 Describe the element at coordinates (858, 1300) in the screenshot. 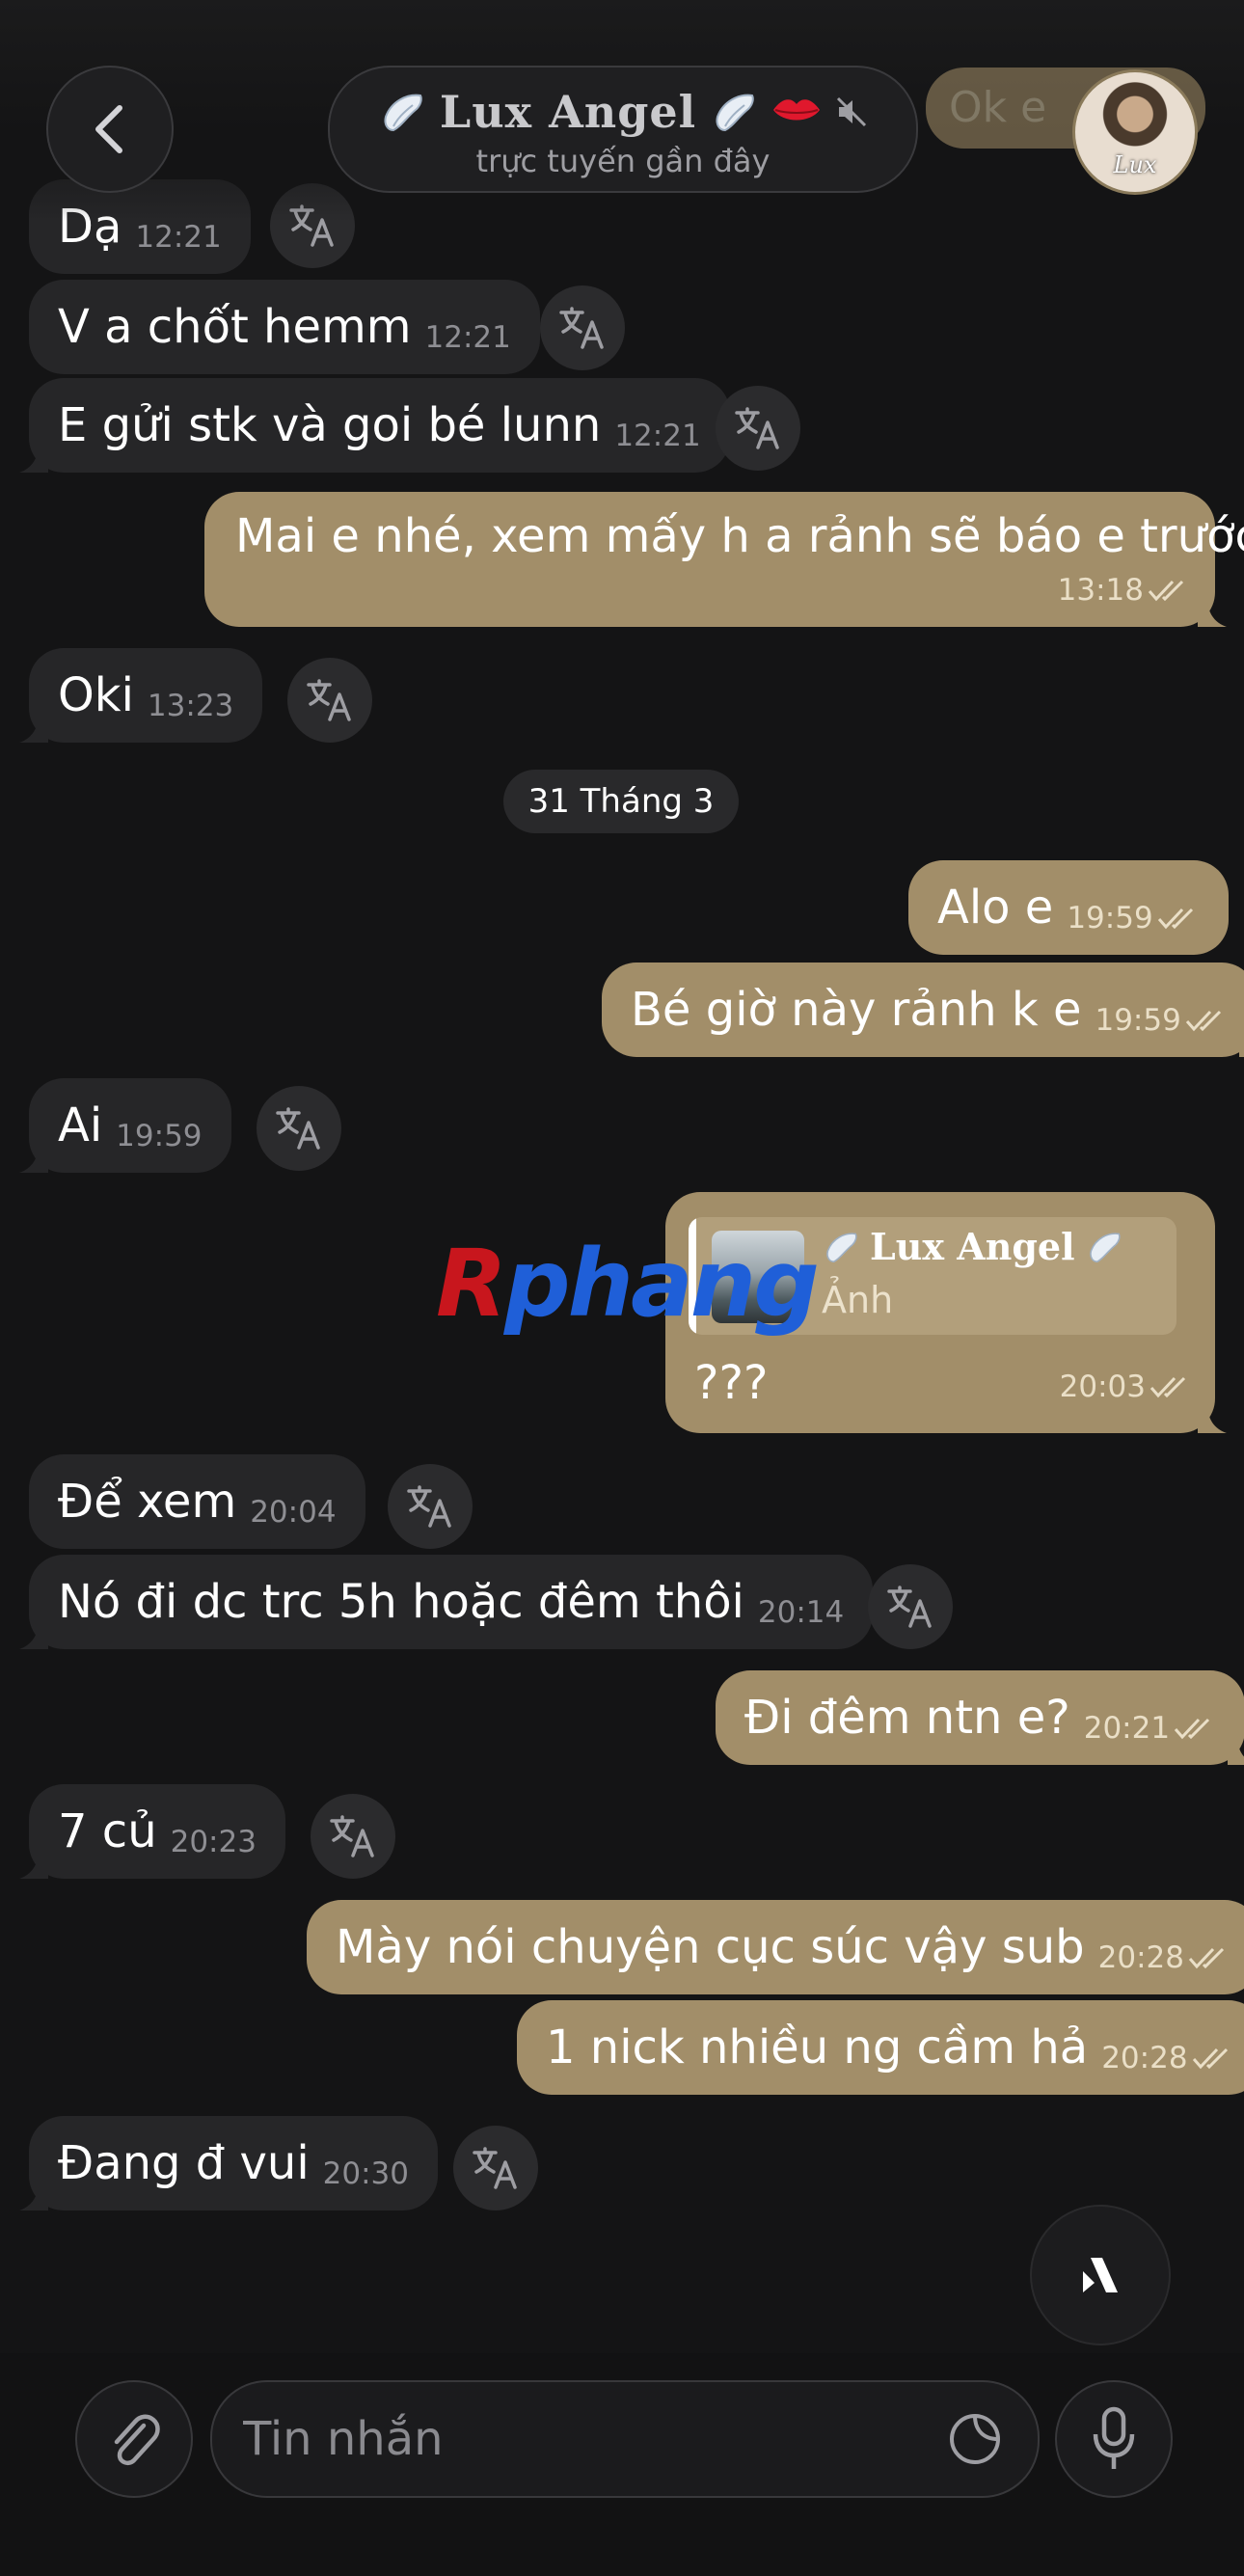

I see `reply-preview: Ảnh` at that location.